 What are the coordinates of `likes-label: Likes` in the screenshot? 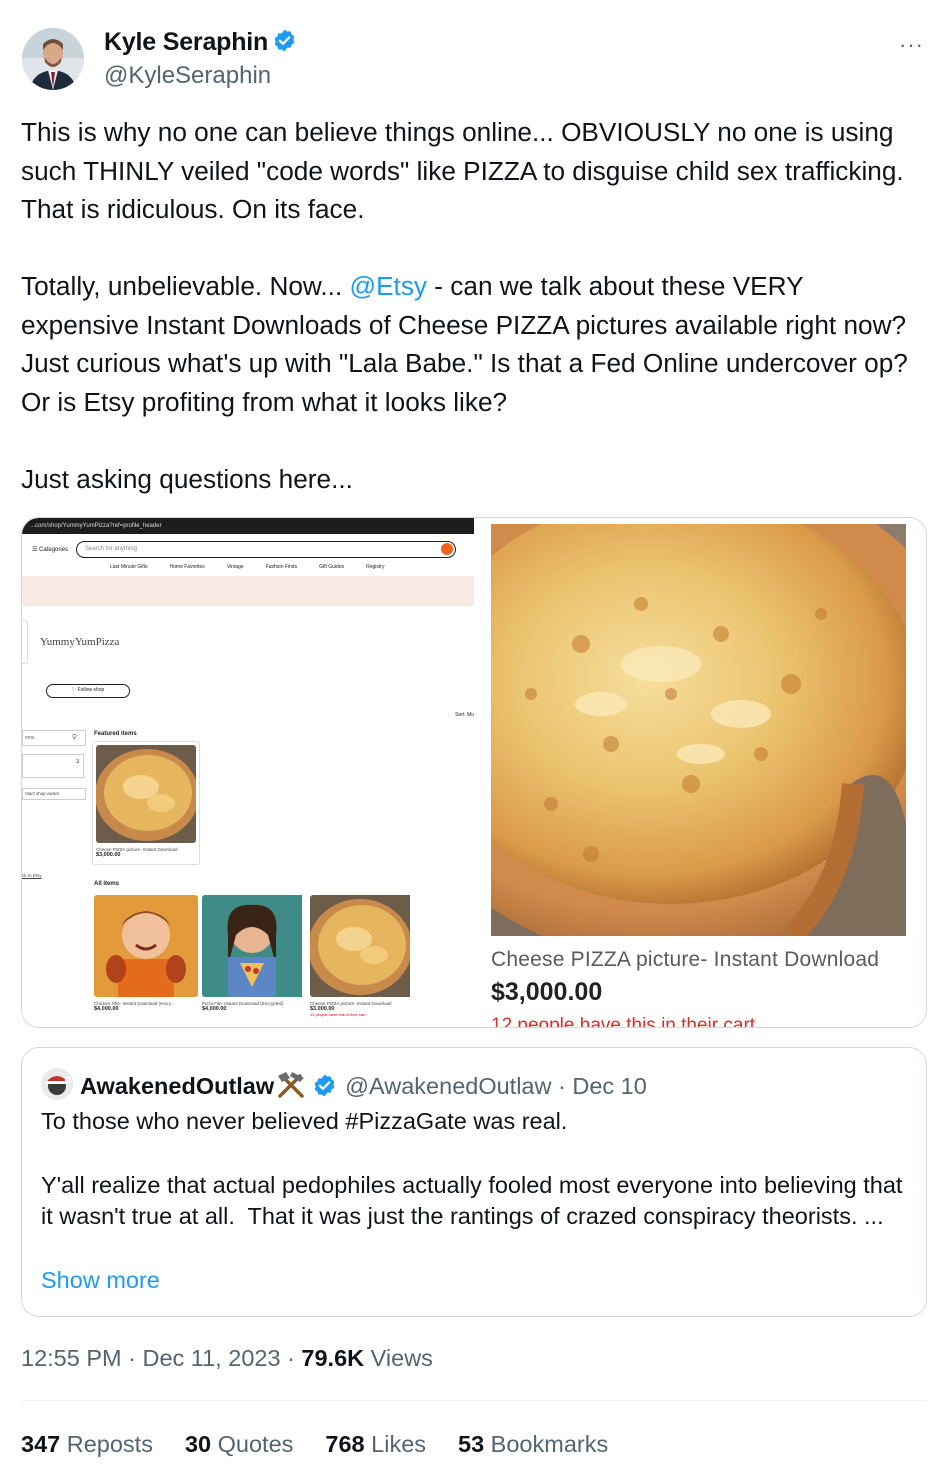 It's located at (395, 1444).